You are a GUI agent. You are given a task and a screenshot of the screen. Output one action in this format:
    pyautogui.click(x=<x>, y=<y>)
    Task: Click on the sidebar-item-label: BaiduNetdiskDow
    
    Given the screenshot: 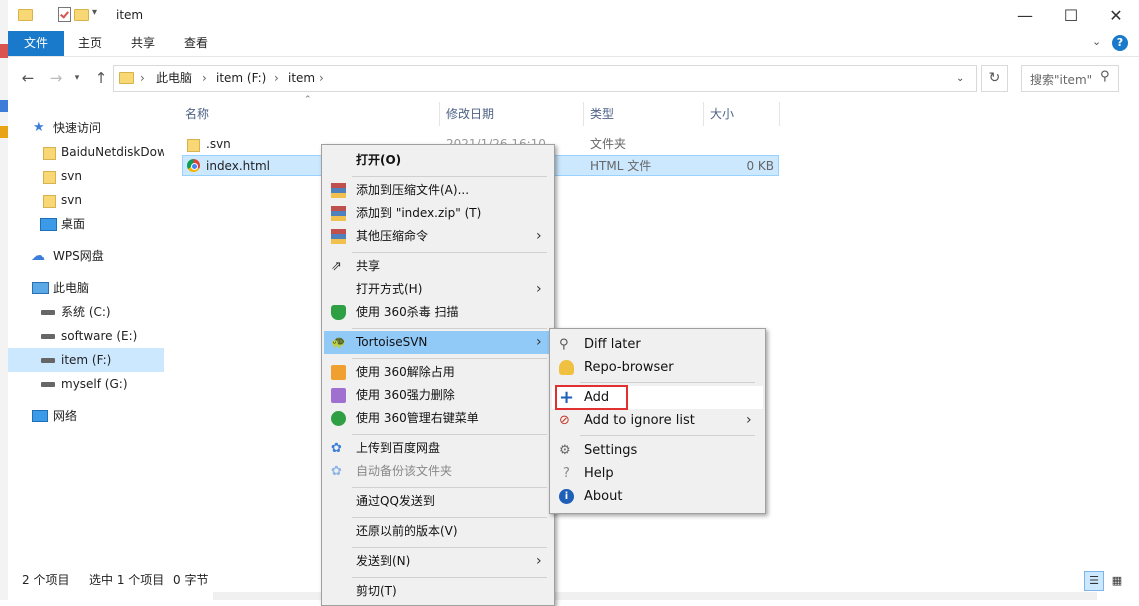 What is the action you would take?
    pyautogui.click(x=112, y=152)
    